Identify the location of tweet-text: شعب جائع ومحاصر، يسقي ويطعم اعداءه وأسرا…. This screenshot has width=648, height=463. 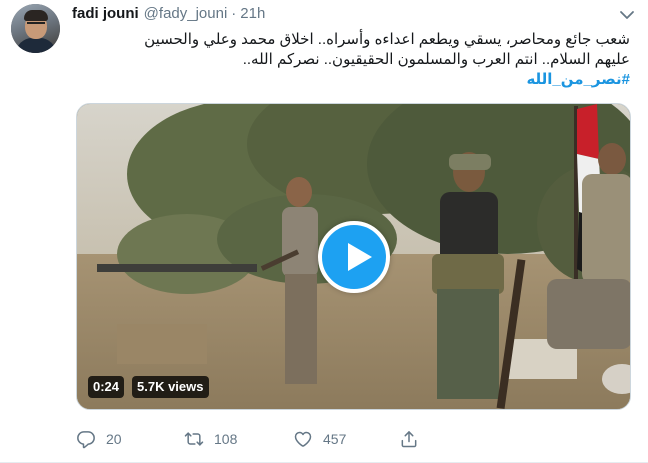
(353, 60).